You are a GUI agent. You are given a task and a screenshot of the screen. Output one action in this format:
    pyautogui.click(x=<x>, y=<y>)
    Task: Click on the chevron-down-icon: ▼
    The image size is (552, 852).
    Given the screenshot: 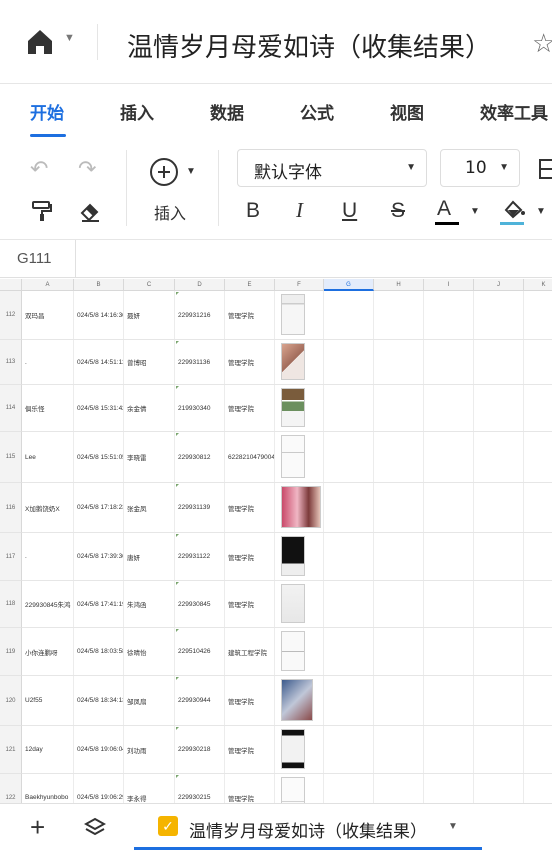 What is the action you would take?
    pyautogui.click(x=475, y=211)
    